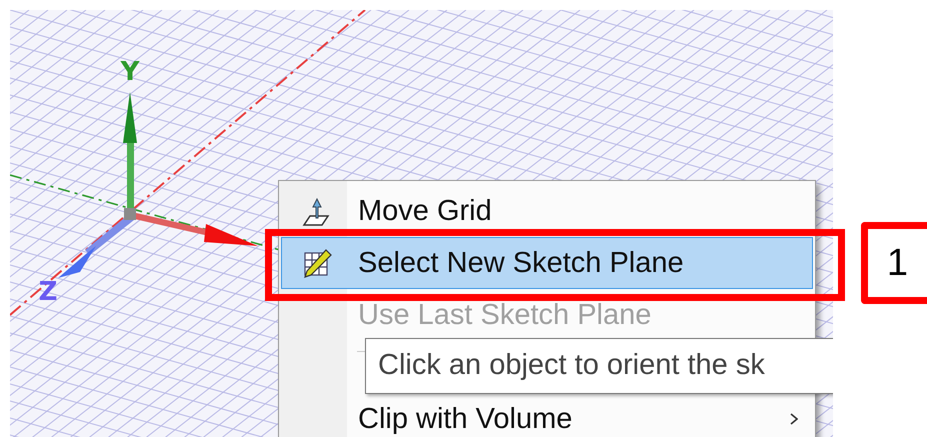 This screenshot has height=437, width=927. Describe the element at coordinates (48, 292) in the screenshot. I see `axis-label: Z` at that location.